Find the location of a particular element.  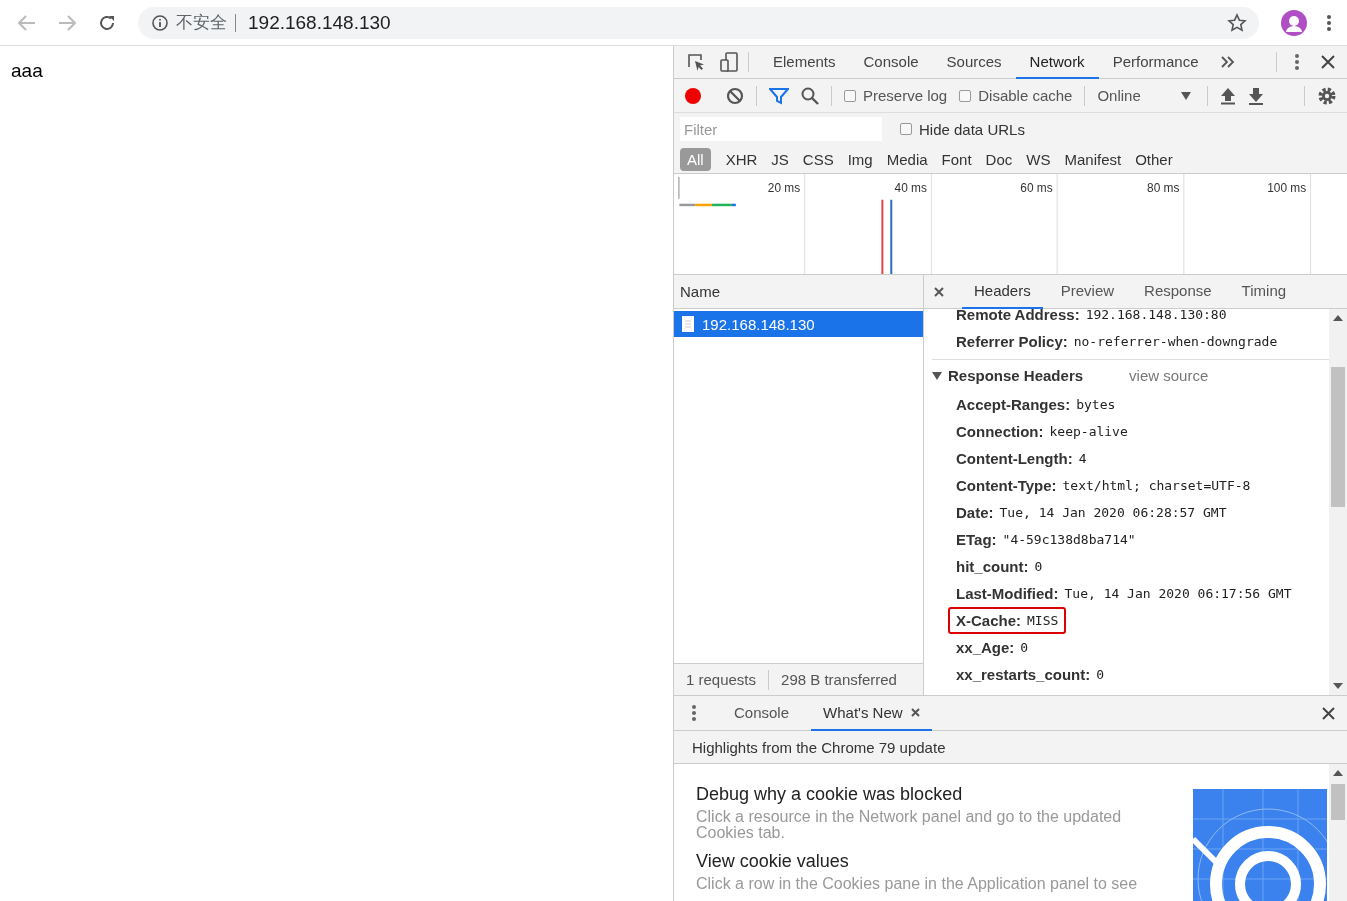

tick-label: 80 ms is located at coordinates (1163, 187).